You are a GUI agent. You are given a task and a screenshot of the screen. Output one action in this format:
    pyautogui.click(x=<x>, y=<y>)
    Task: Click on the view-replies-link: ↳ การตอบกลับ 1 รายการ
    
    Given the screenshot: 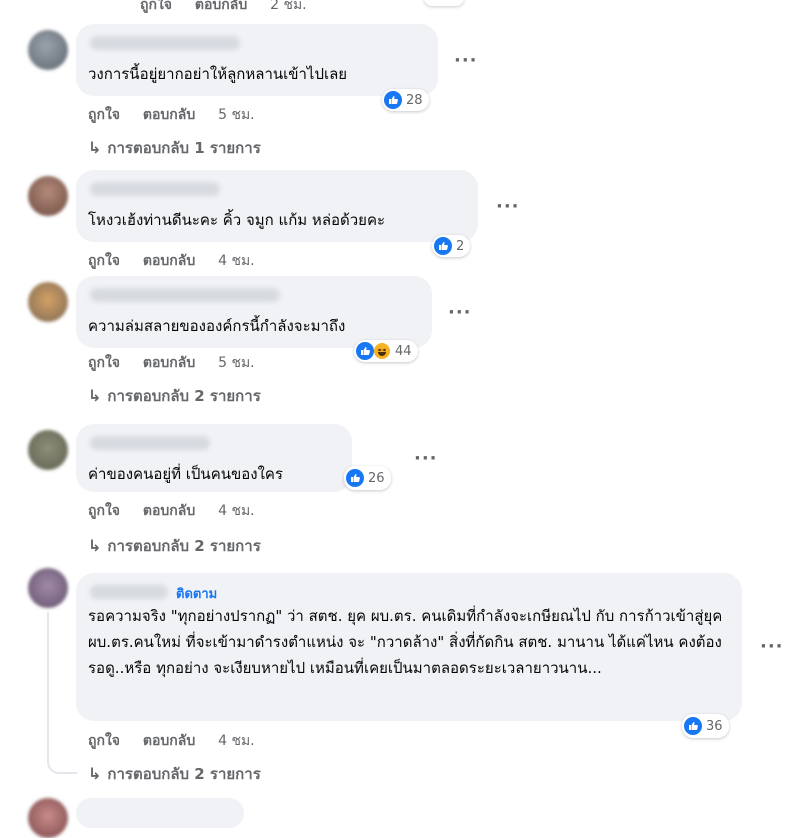 What is the action you would take?
    pyautogui.click(x=174, y=148)
    